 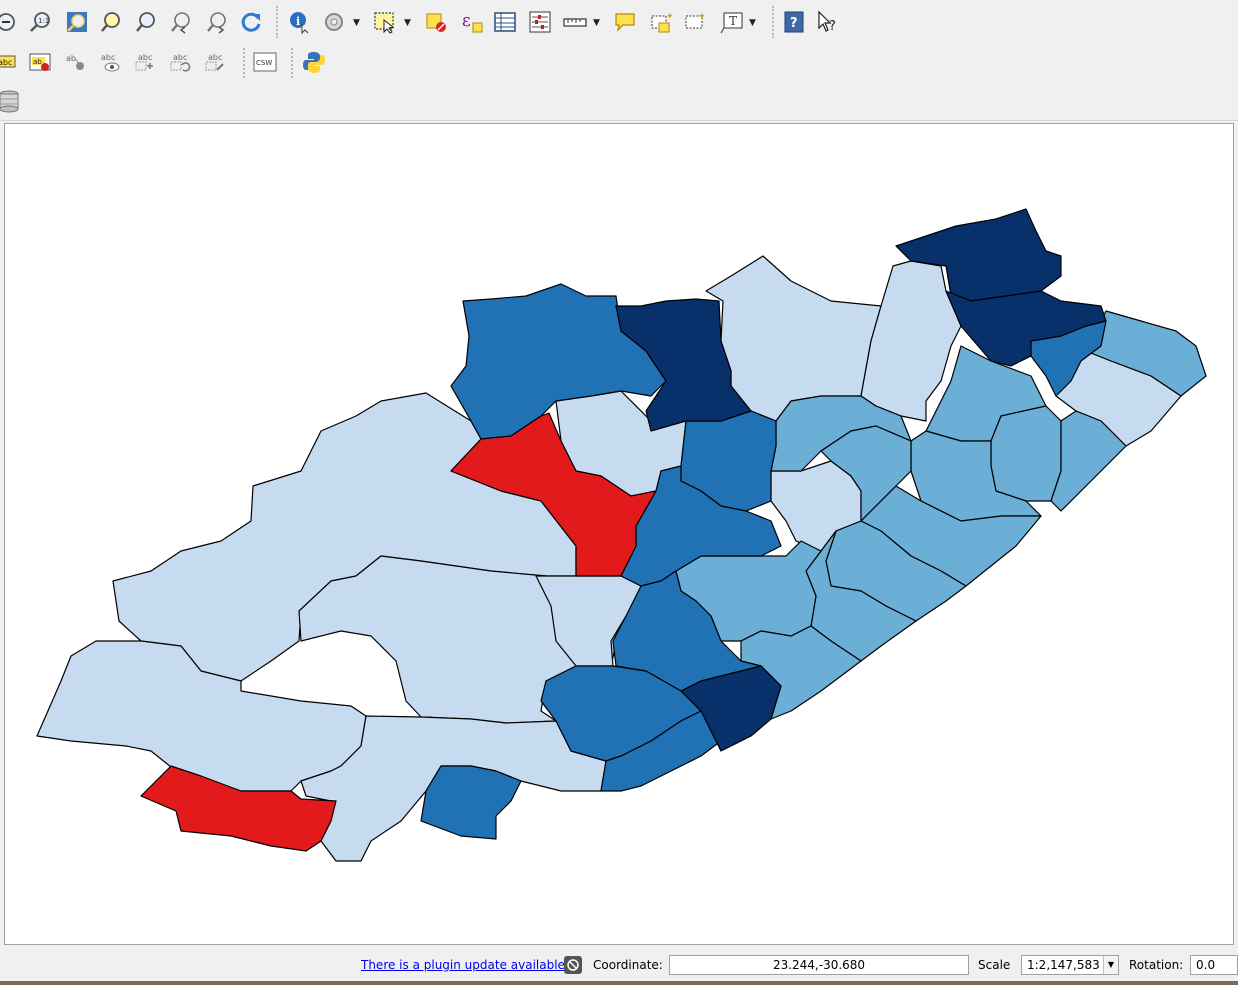 I want to click on scale-combobox: 1:2,147,583 ▼, so click(x=1070, y=965).